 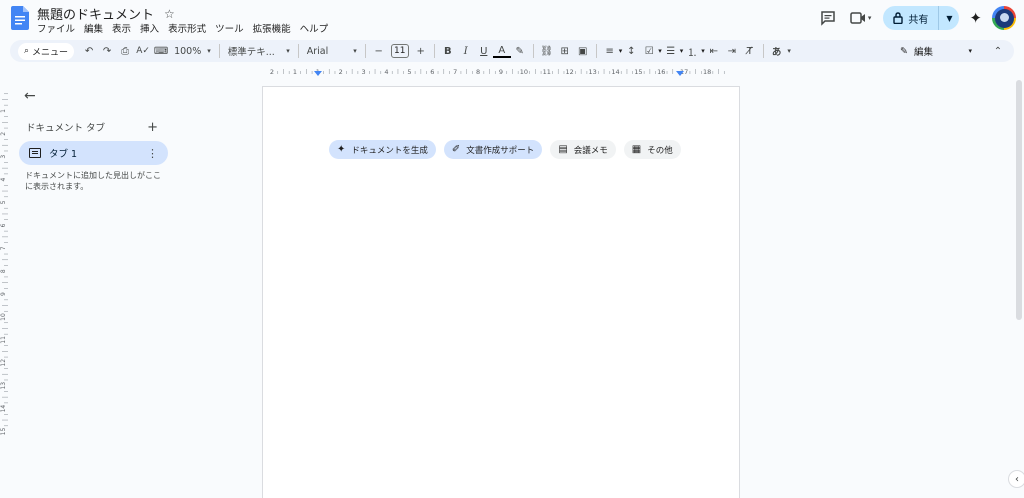 I want to click on collapse-menus-icon: ⌃, so click(x=998, y=51).